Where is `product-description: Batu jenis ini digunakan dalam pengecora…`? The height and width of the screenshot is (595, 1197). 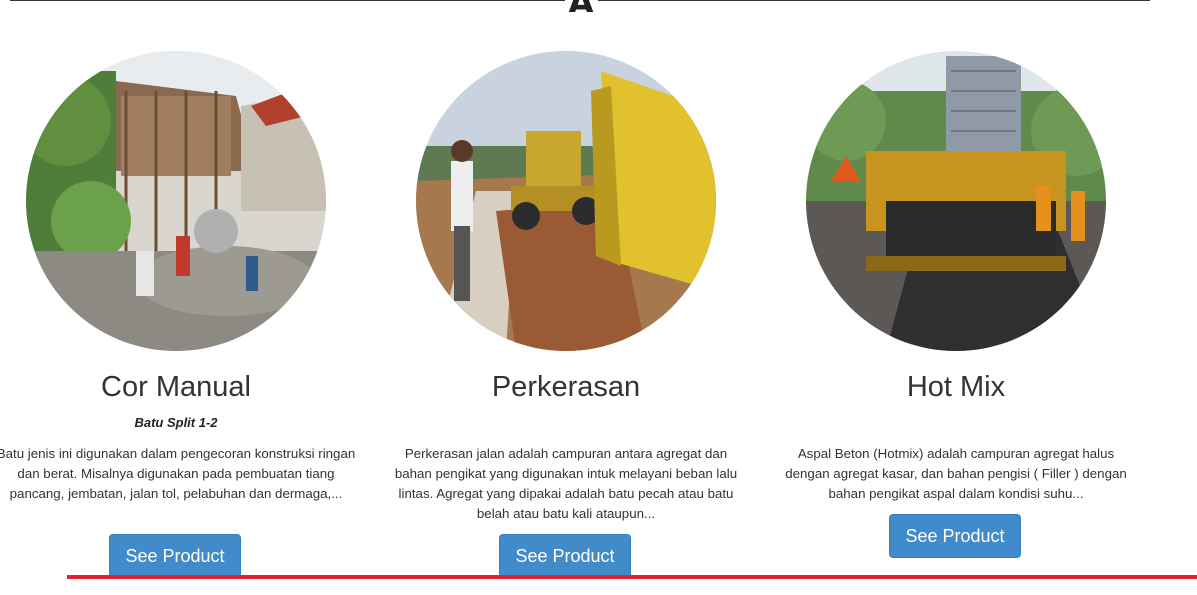
product-description: Batu jenis ini digunakan dalam pengecora… is located at coordinates (178, 473).